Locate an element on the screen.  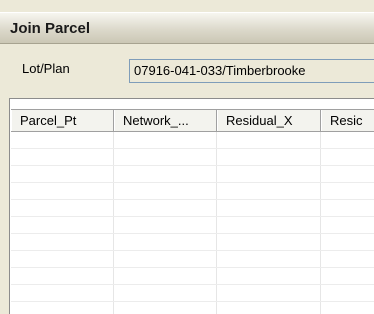
panel-title: Join Parcel is located at coordinates (50, 28).